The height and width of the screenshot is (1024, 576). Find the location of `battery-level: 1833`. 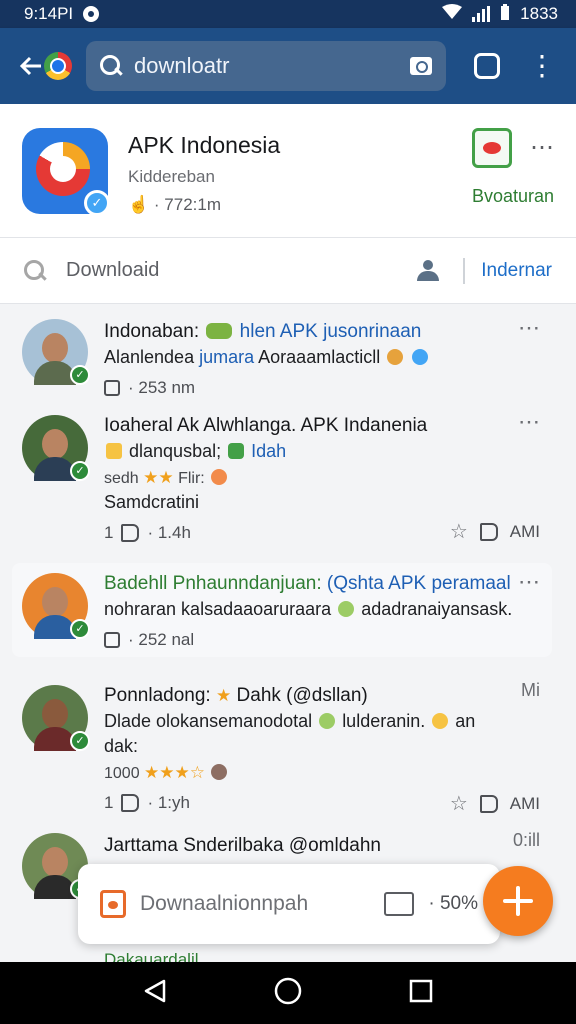

battery-level: 1833 is located at coordinates (539, 13).